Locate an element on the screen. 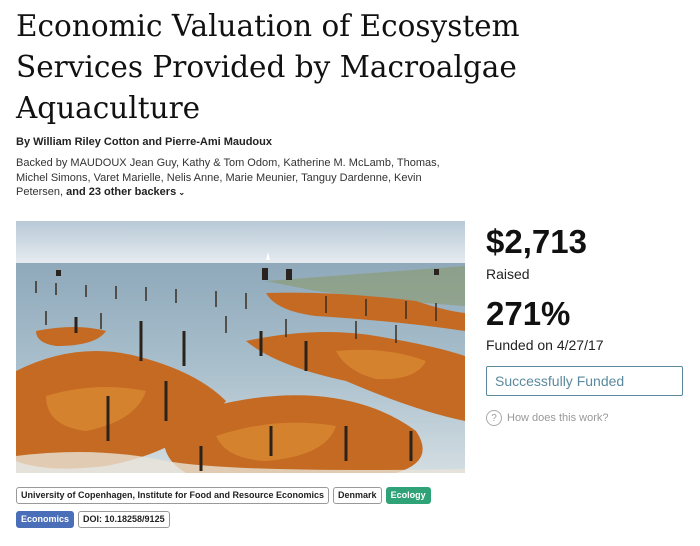  amount-raised: $2,713 is located at coordinates (536, 241).